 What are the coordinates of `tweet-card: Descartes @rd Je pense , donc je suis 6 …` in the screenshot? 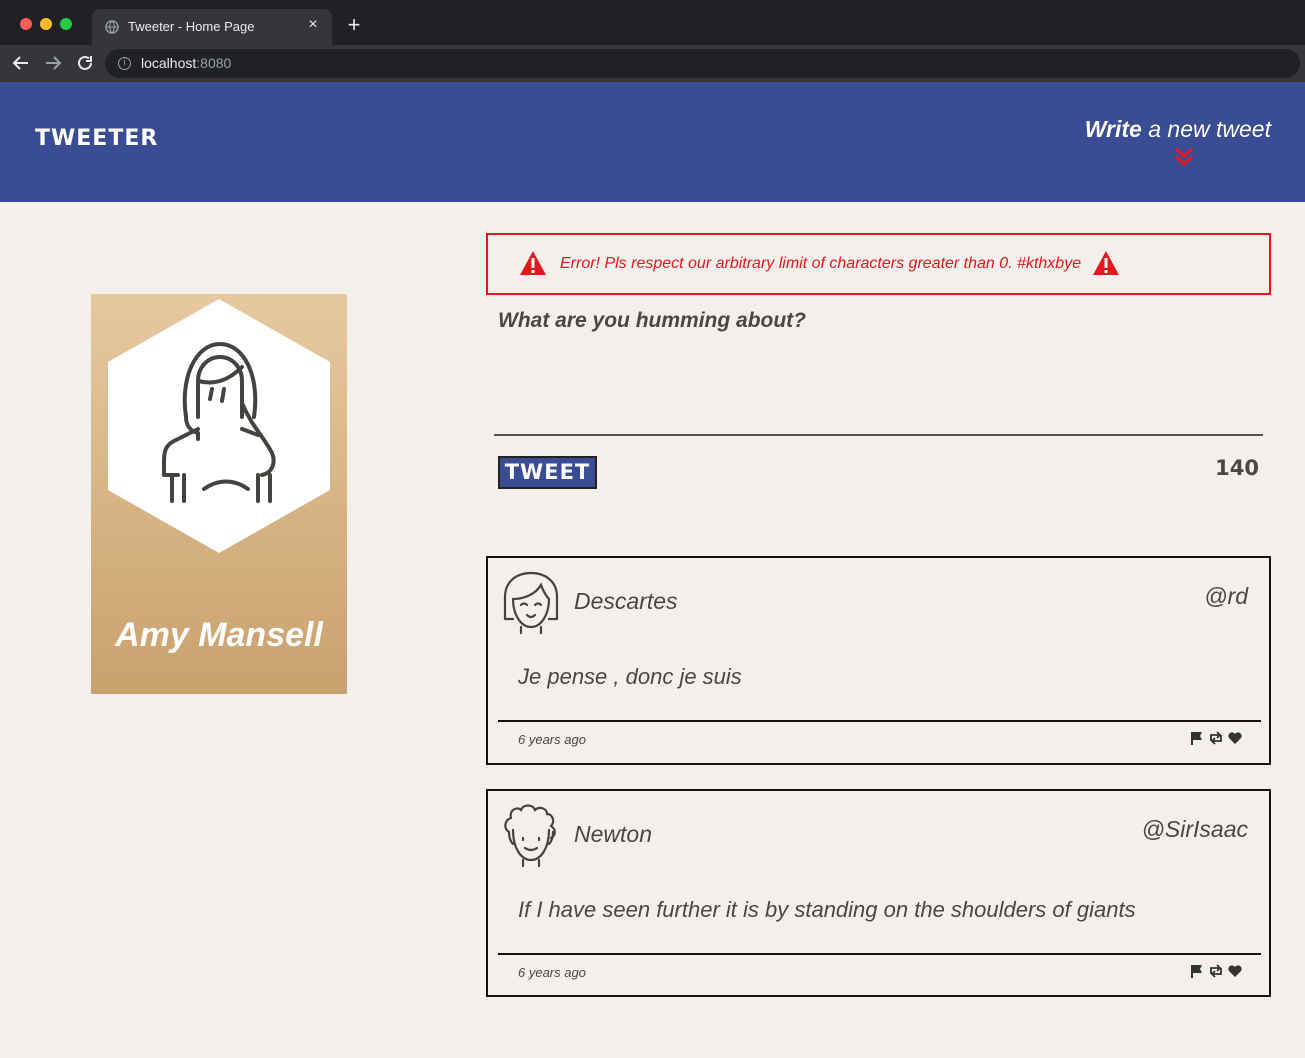 It's located at (878, 660).